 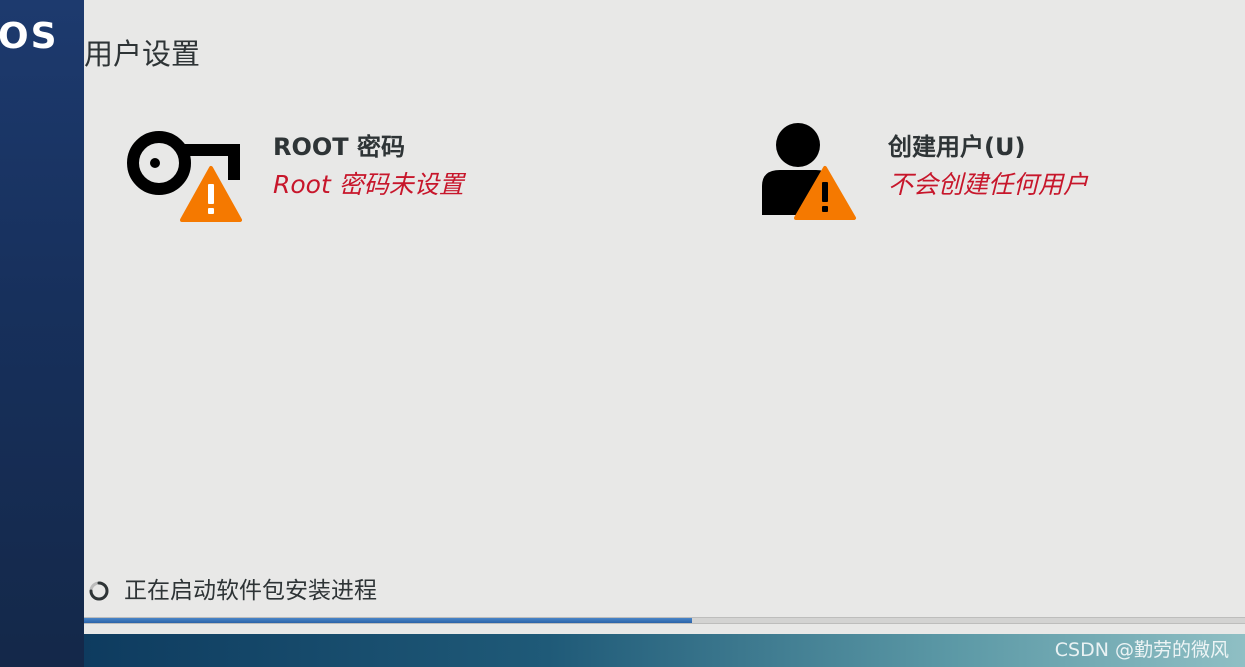 I want to click on progress-fill, so click(x=388, y=620).